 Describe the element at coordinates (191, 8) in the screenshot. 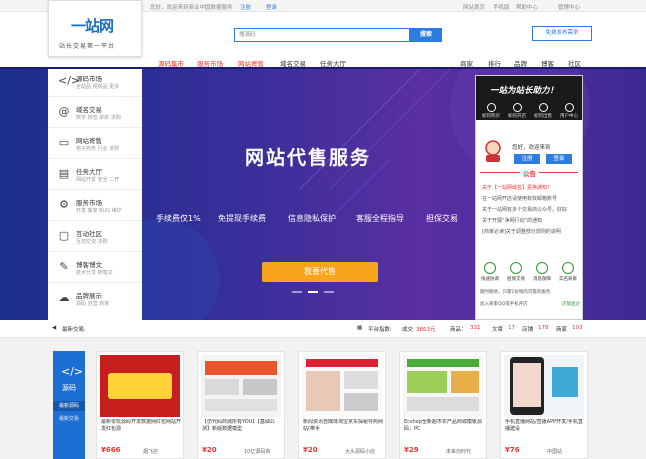

I see `welcome-text: 您好，欢迎来到商业中国数据服务` at that location.